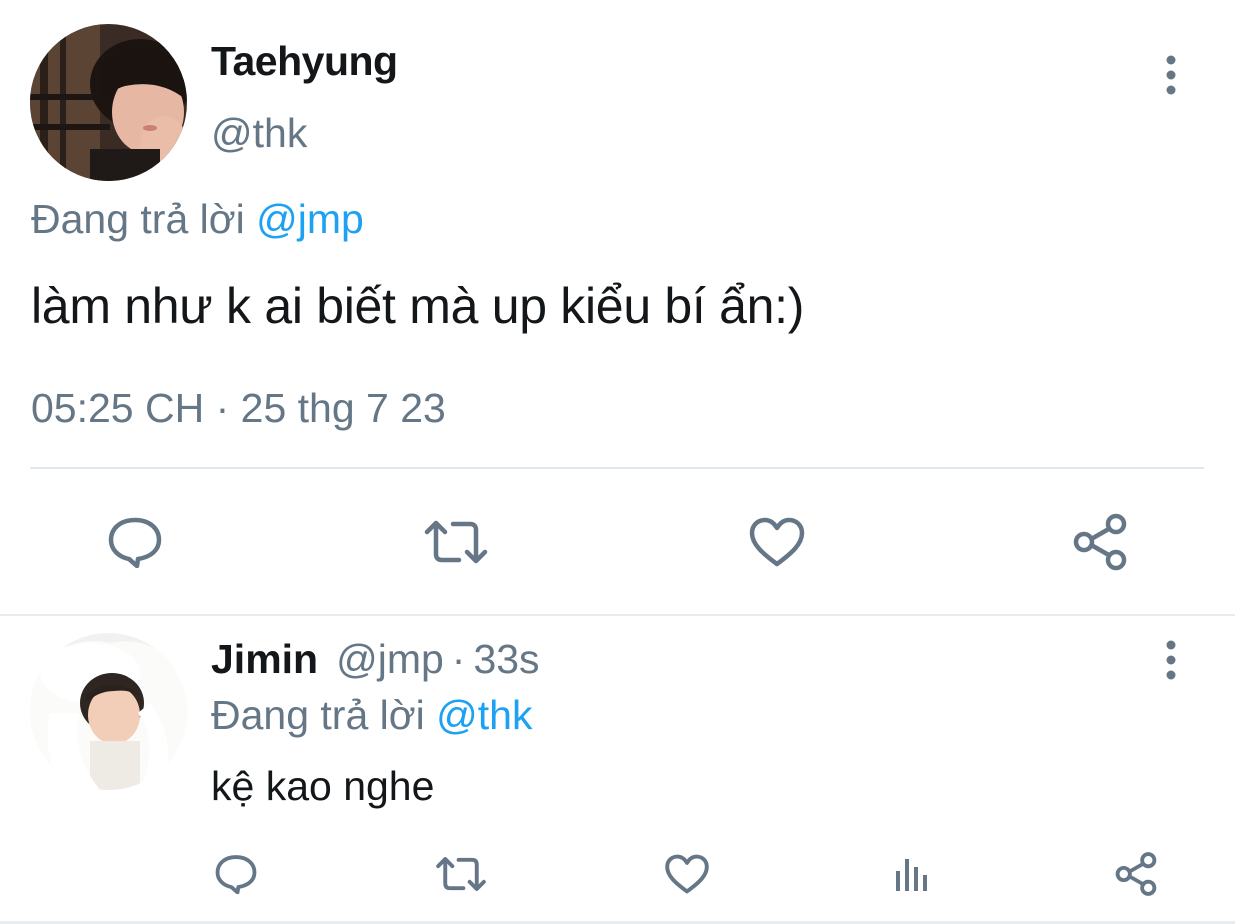 The height and width of the screenshot is (924, 1235). I want to click on replying-to-mention: @jmp, so click(310, 219).